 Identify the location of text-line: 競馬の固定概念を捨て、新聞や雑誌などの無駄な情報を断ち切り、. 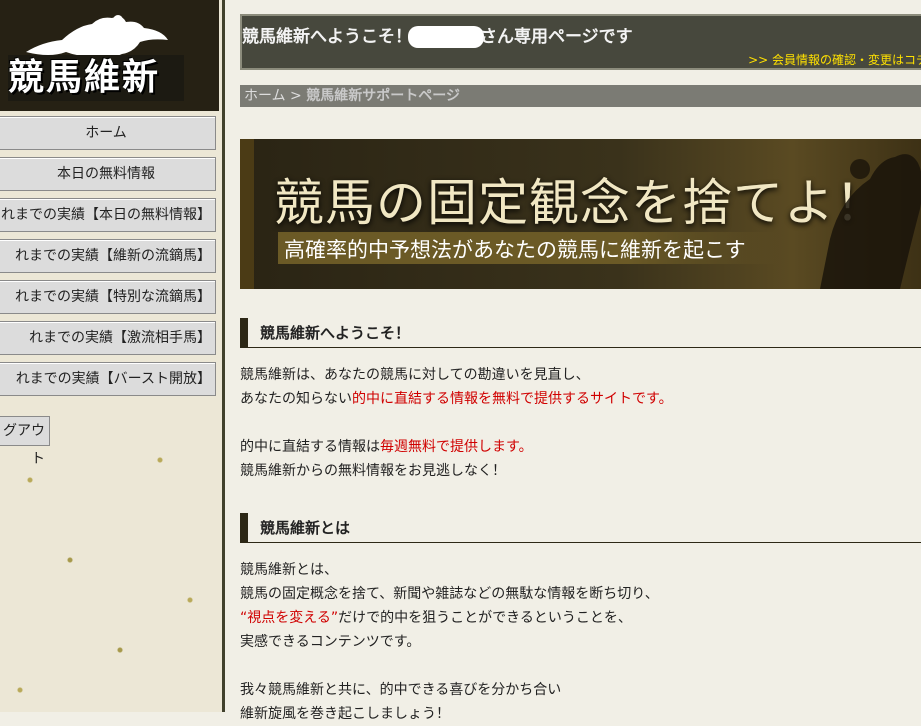
(449, 594).